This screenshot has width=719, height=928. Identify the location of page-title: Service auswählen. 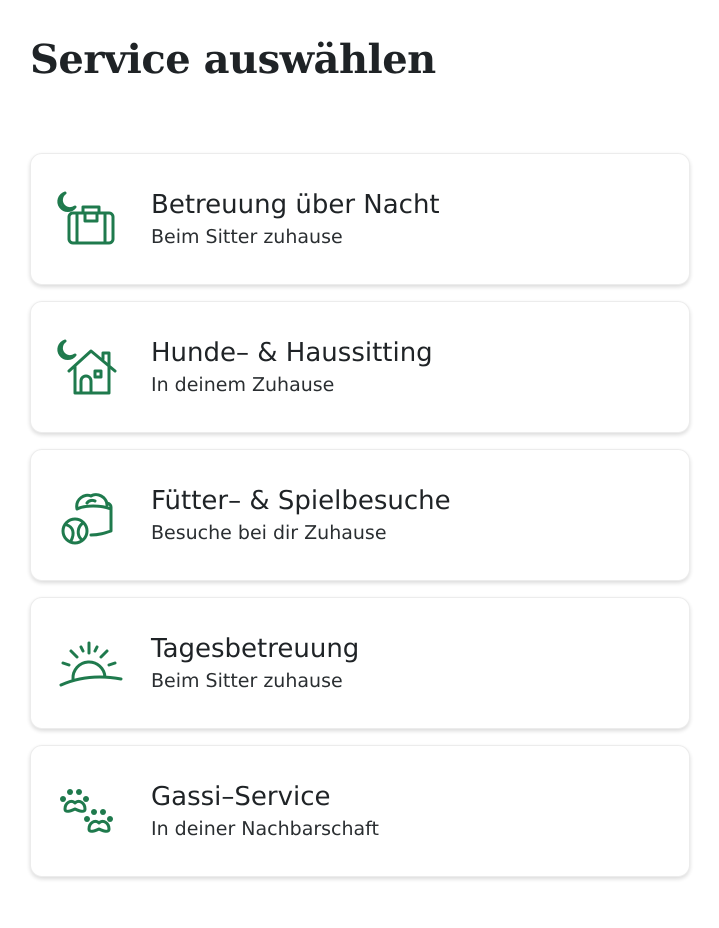
(233, 60).